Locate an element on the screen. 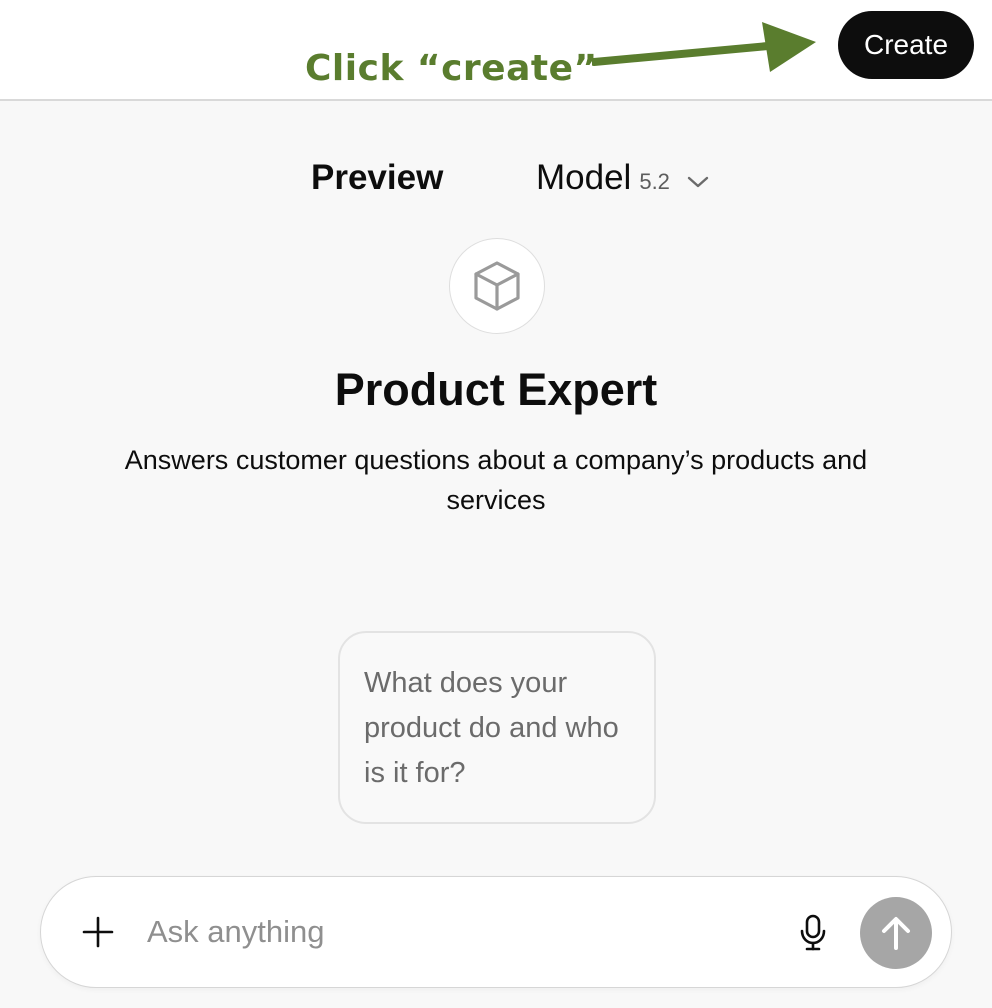 The height and width of the screenshot is (1008, 992). plus-button is located at coordinates (98, 932).